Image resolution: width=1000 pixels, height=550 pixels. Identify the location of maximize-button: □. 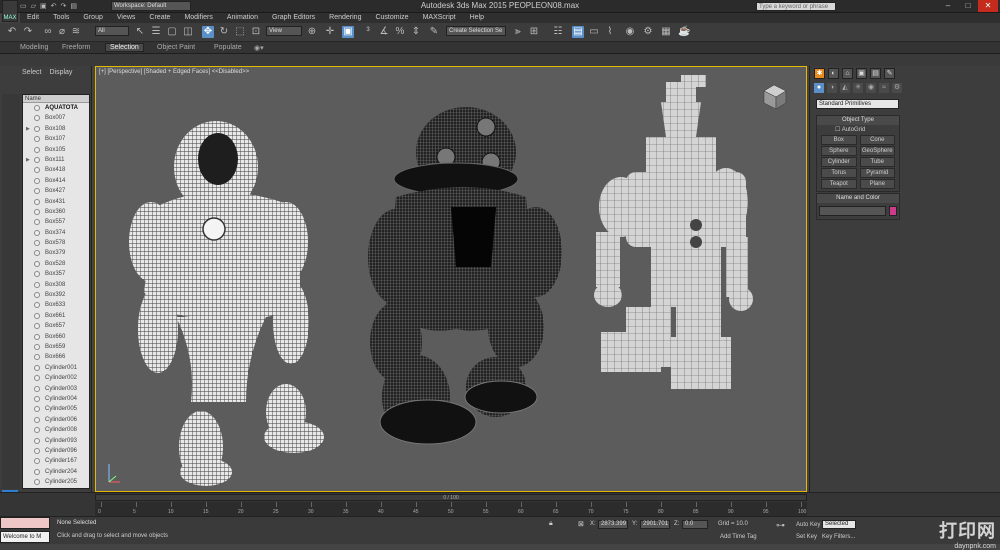
(968, 6).